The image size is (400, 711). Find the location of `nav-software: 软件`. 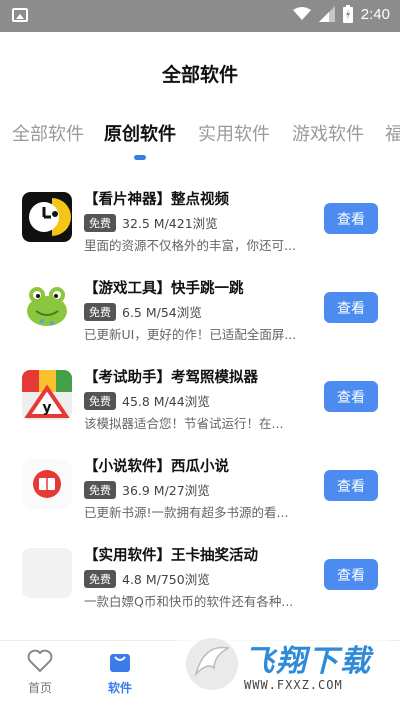

nav-software: 软件 is located at coordinates (120, 672).